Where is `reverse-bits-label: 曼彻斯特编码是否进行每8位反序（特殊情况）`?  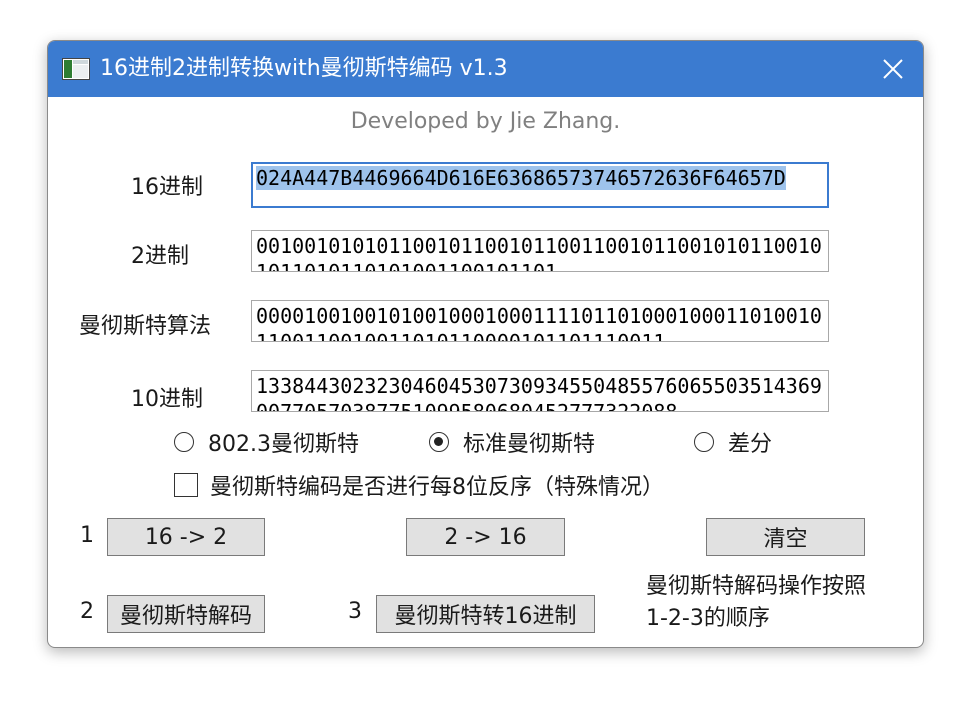 reverse-bits-label: 曼彻斯特编码是否进行每8位反序（特殊情况） is located at coordinates (437, 487).